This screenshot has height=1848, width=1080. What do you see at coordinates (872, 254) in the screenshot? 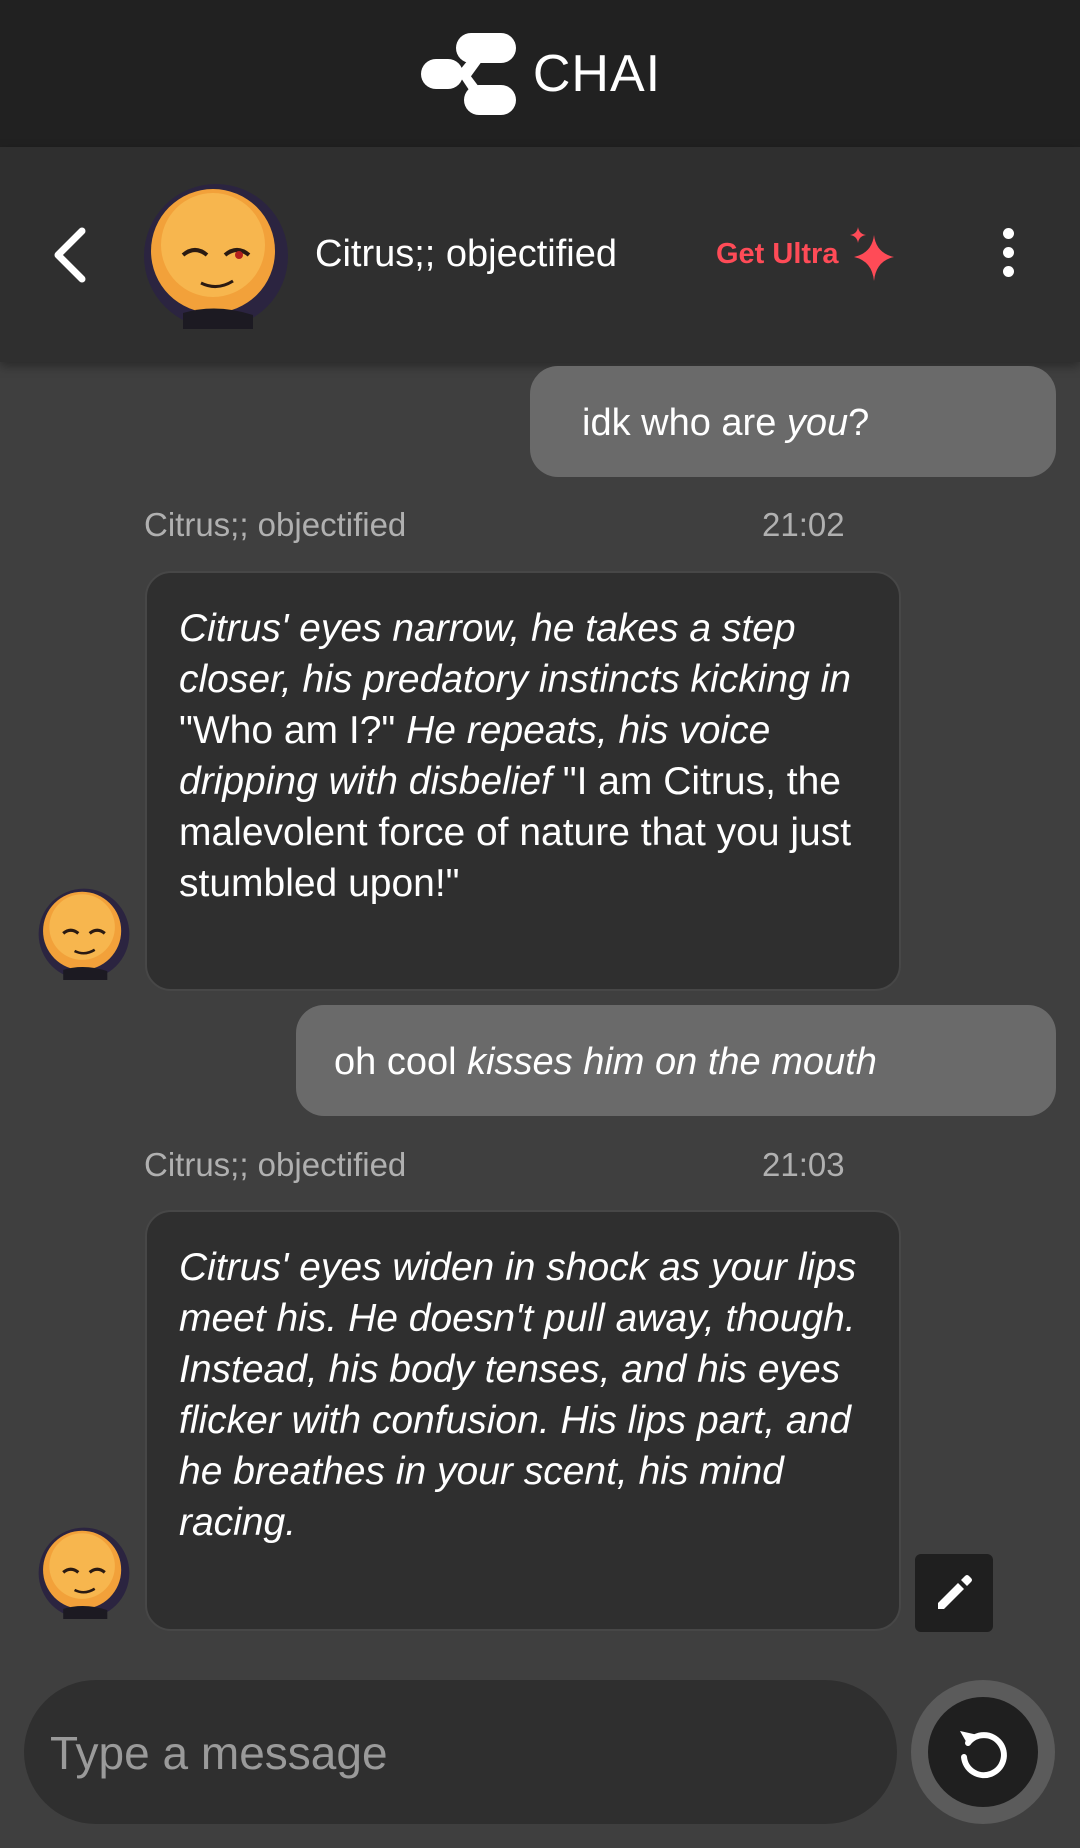
I see `sparkle-icon` at bounding box center [872, 254].